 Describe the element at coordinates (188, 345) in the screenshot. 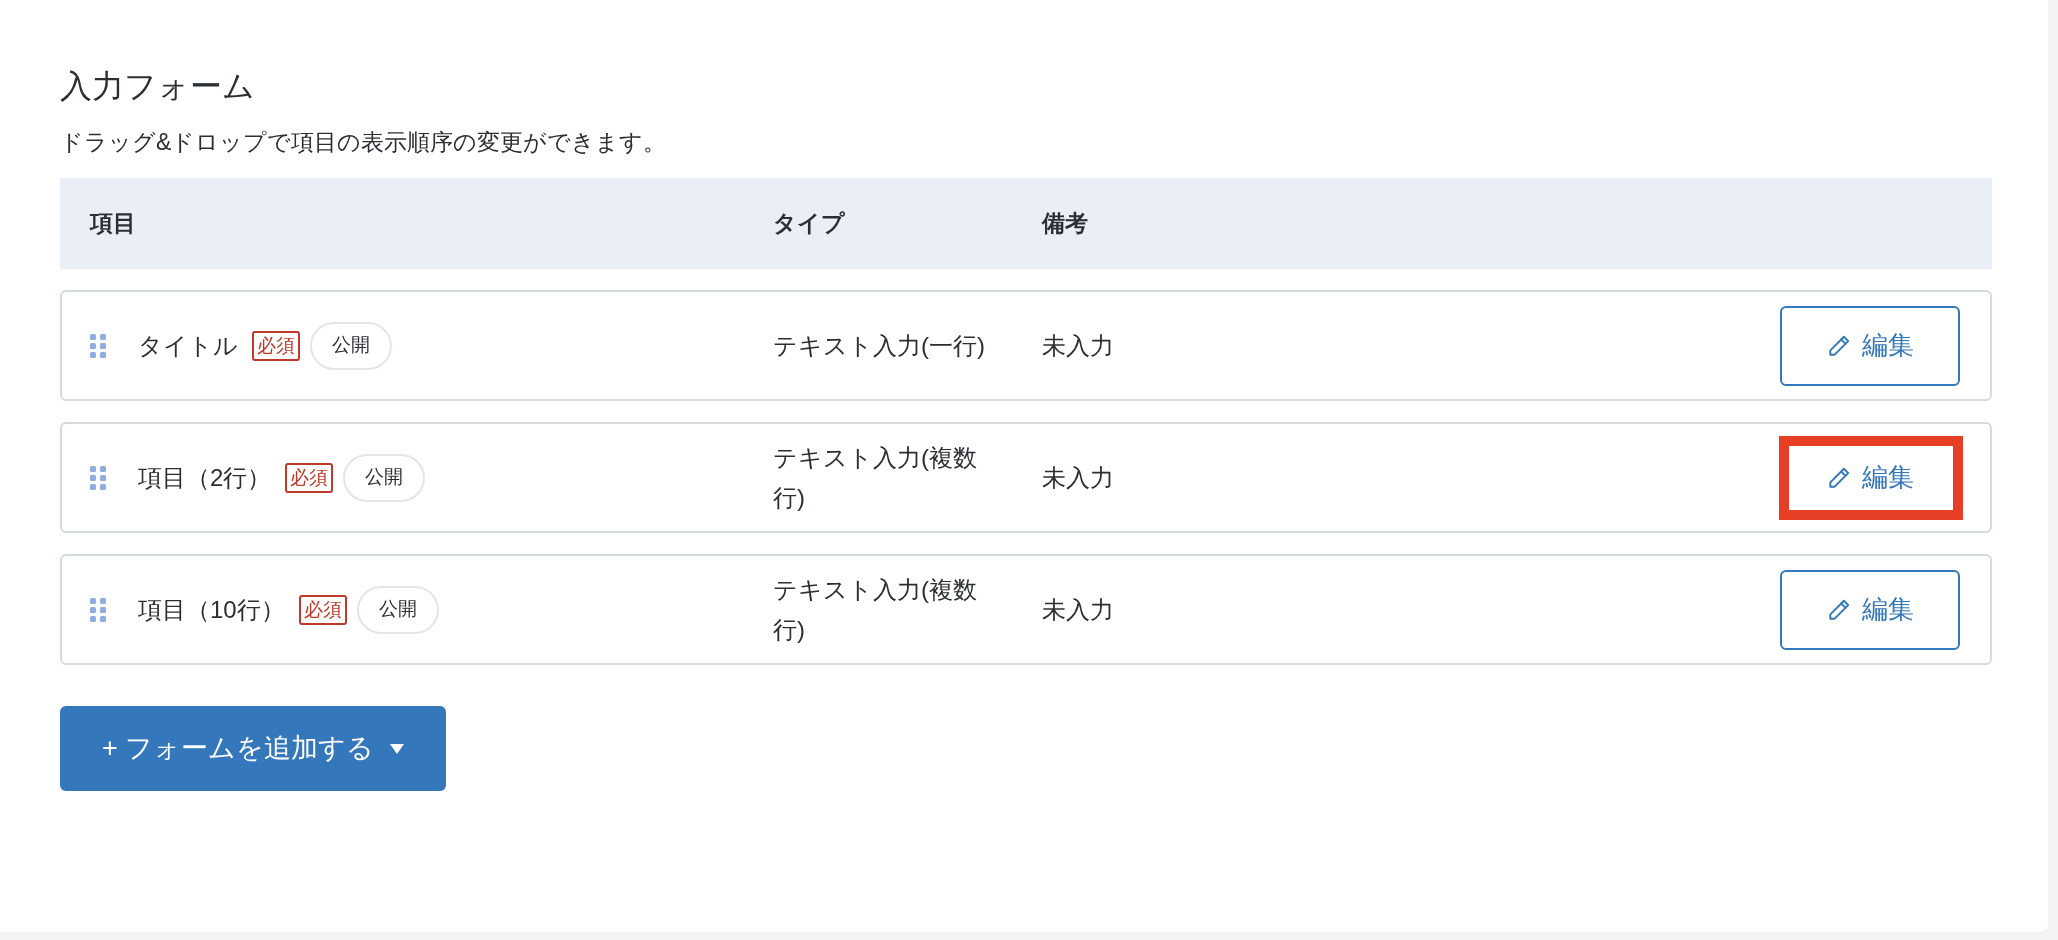

I see `item-name: タイトル` at that location.